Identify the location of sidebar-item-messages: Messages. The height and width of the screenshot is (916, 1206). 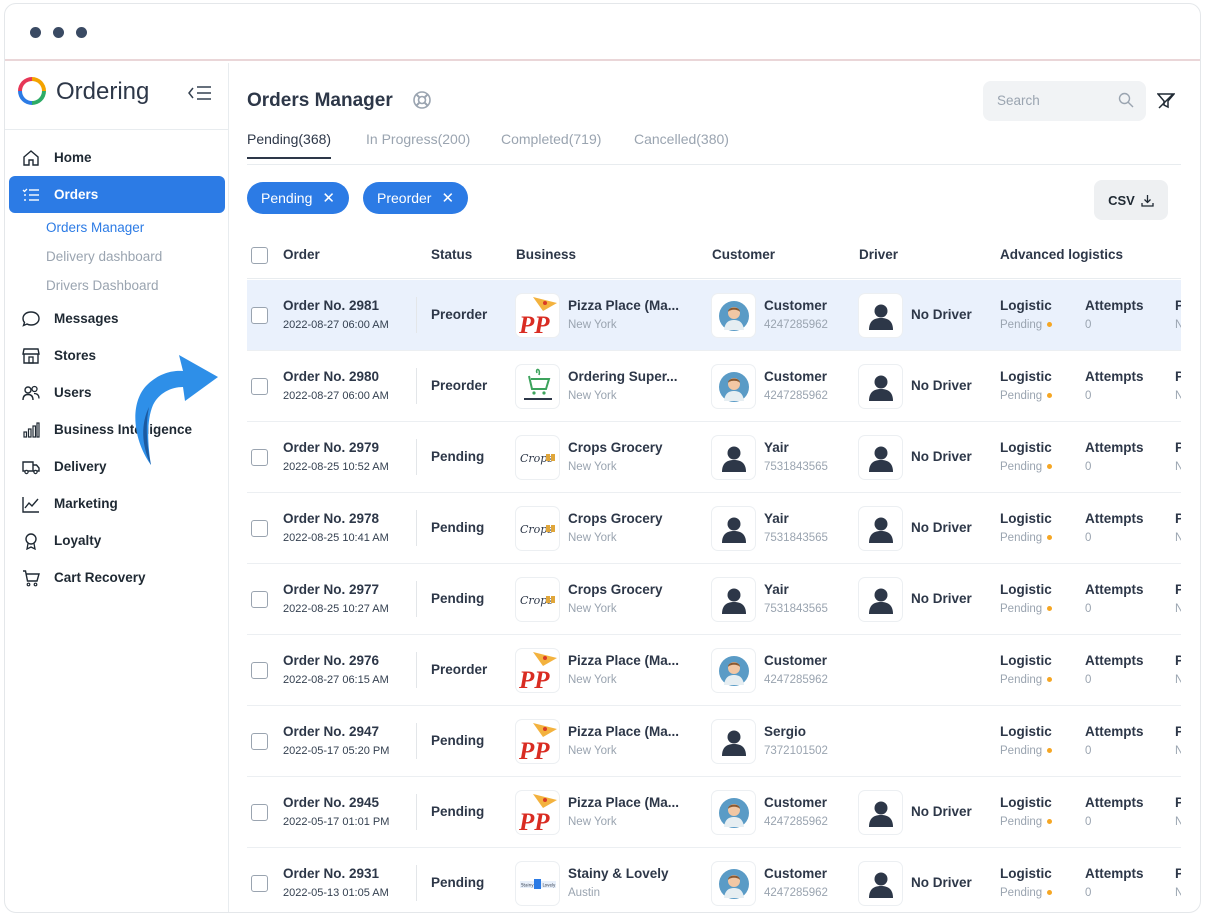
(117, 318).